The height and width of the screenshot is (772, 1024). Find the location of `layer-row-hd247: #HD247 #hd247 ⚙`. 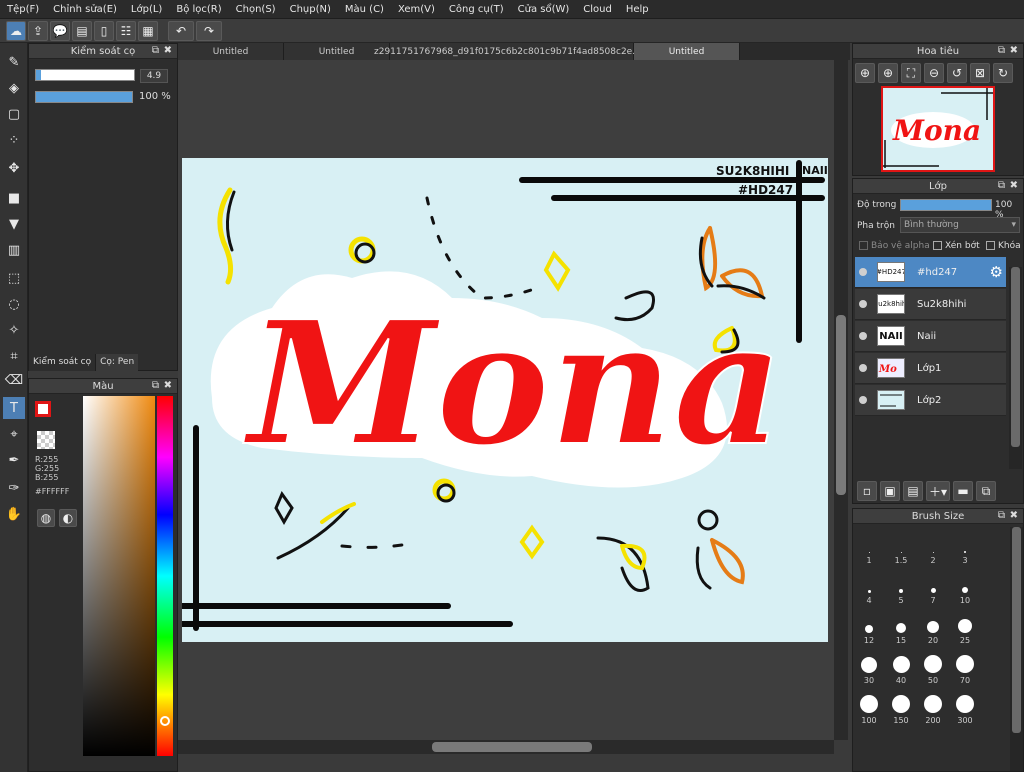

layer-row-hd247: #HD247 #hd247 ⚙ is located at coordinates (930, 272).